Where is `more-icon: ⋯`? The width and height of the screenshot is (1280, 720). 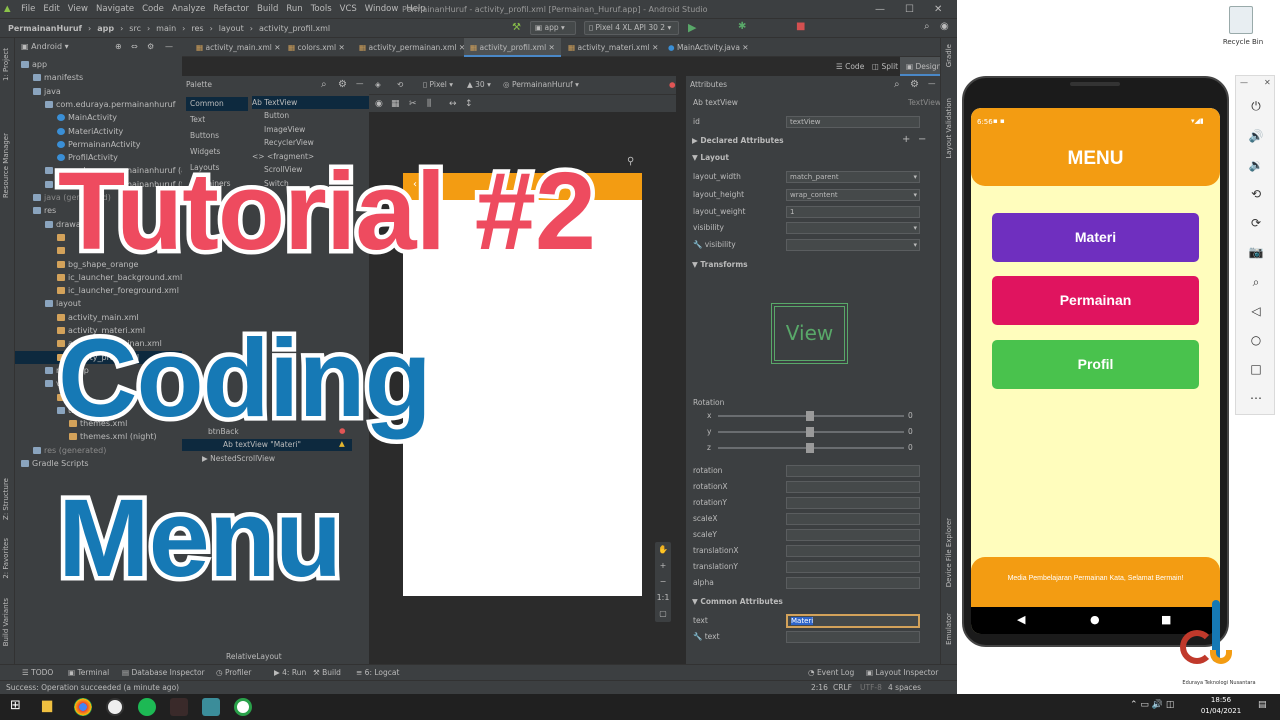 more-icon: ⋯ is located at coordinates (1256, 398).